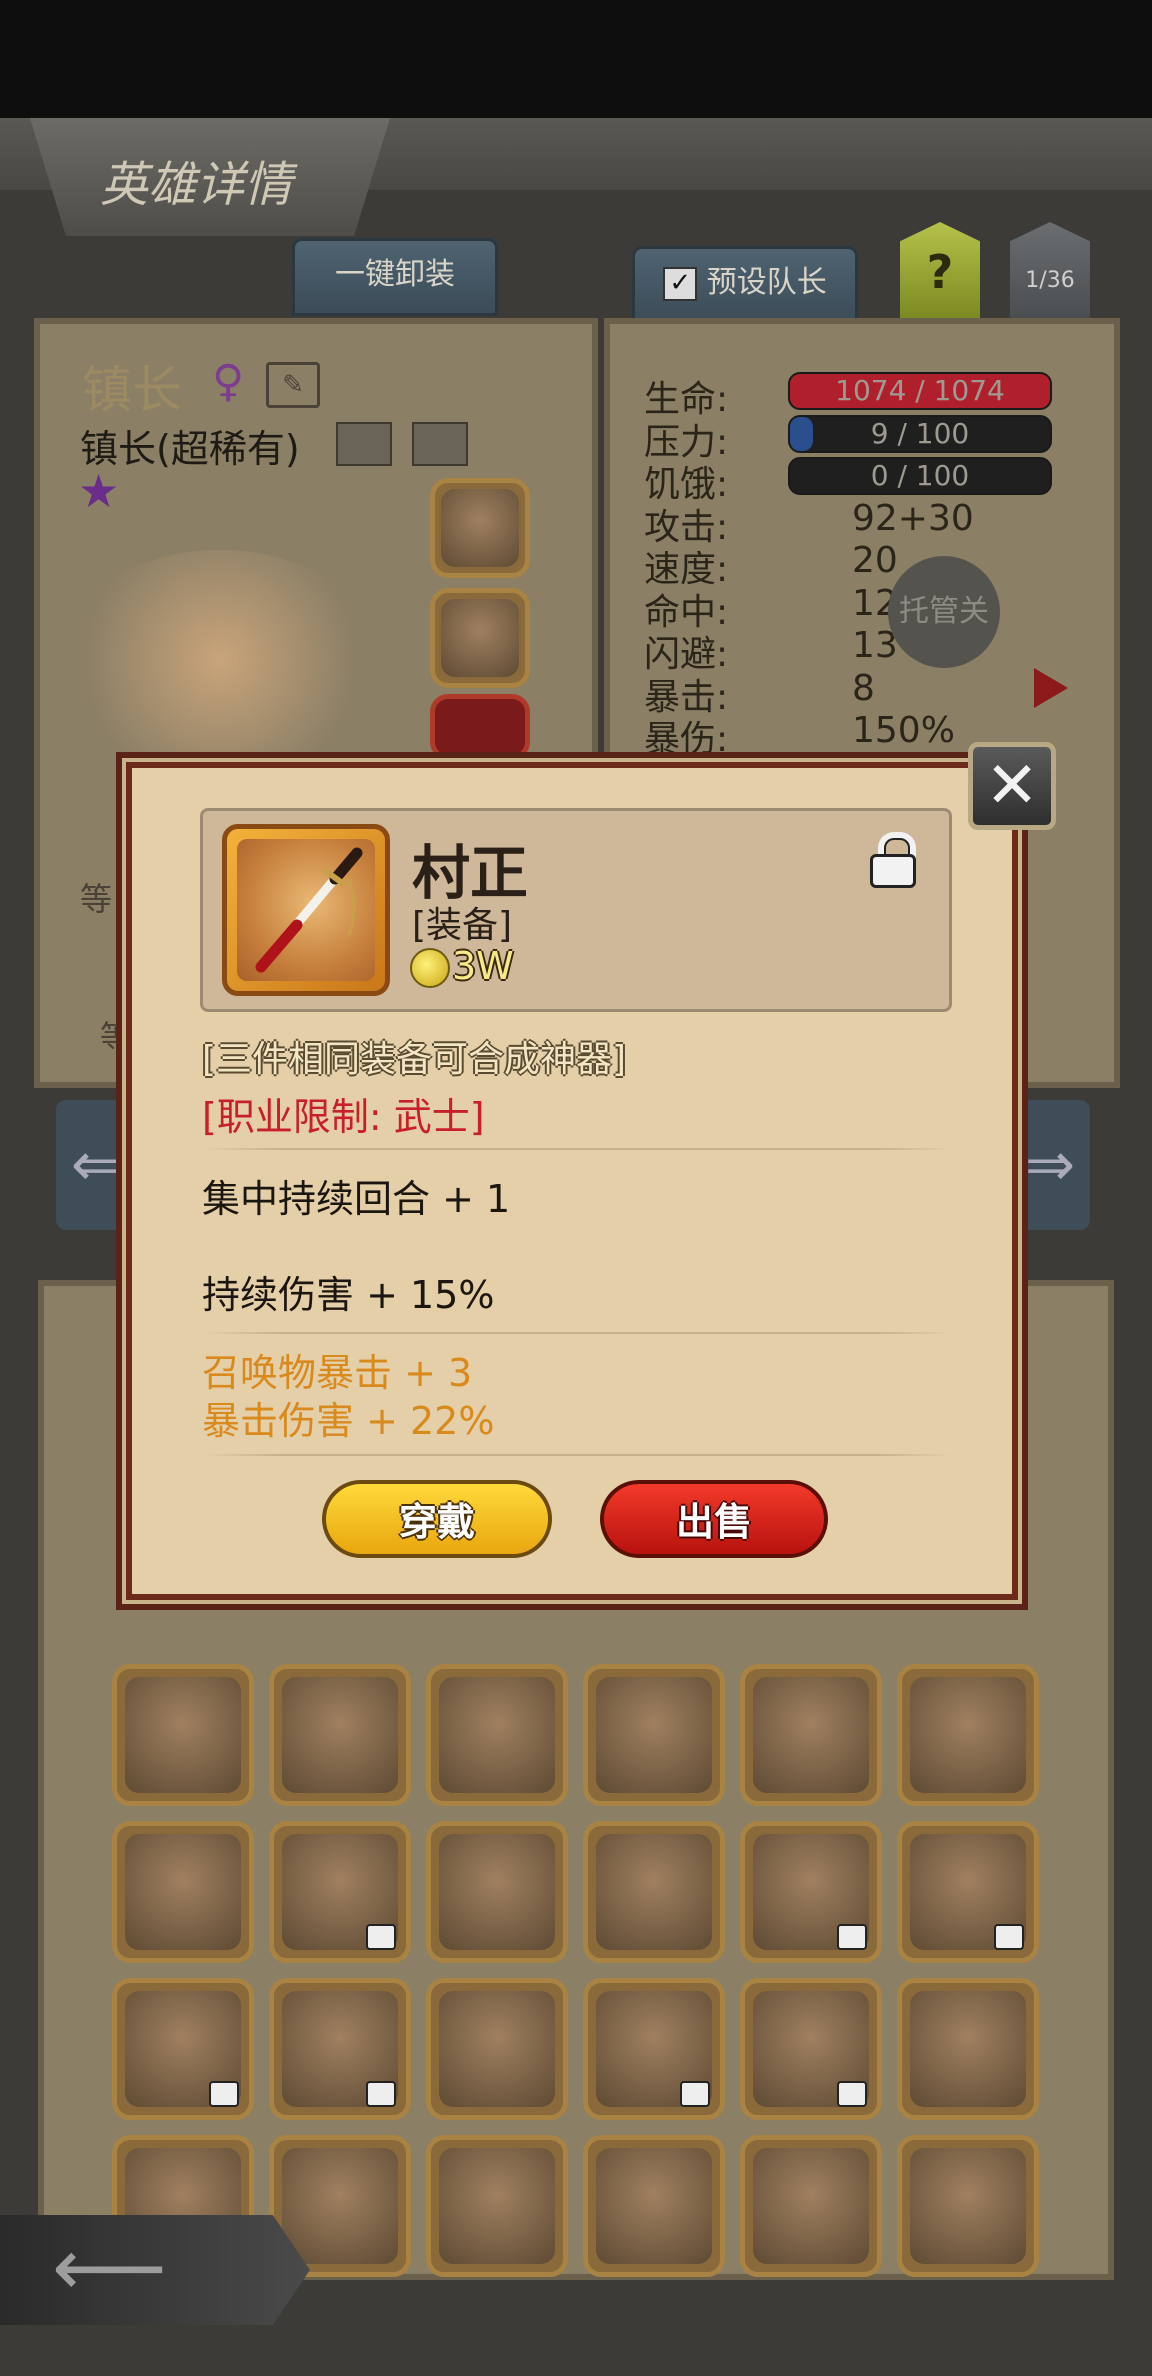  I want to click on stat-value: 8, so click(863, 688).